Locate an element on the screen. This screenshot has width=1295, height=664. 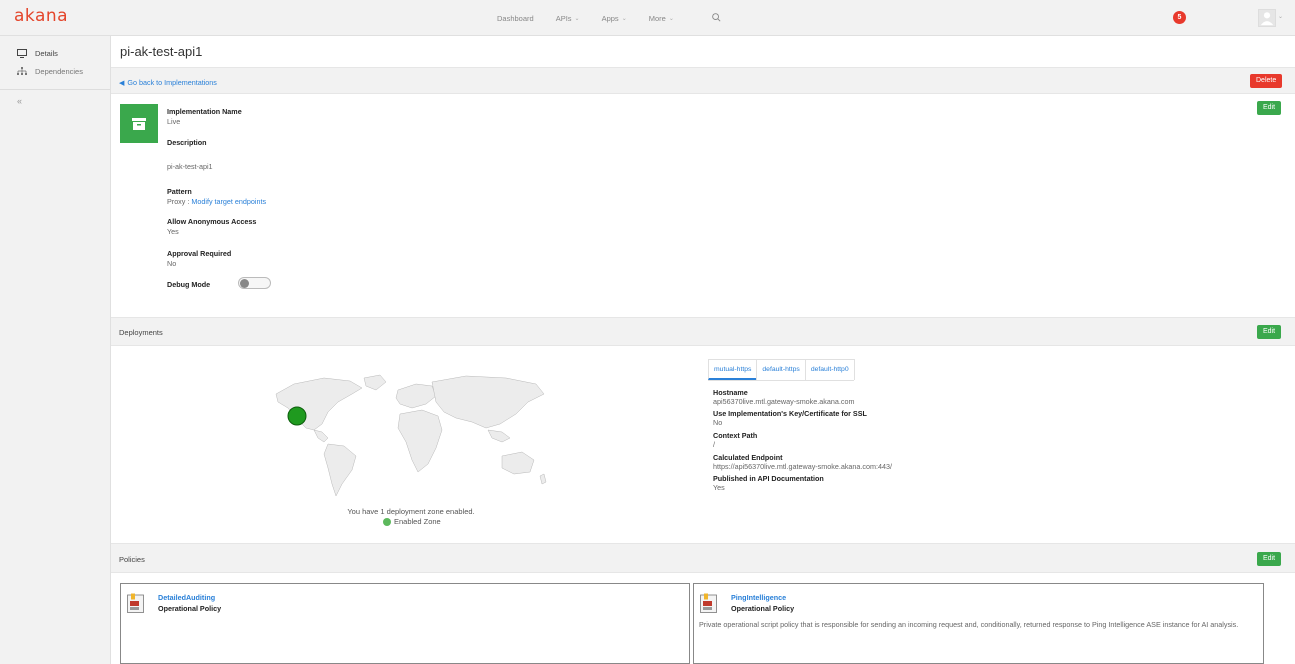
new-zealand-shape is located at coordinates (543, 479).